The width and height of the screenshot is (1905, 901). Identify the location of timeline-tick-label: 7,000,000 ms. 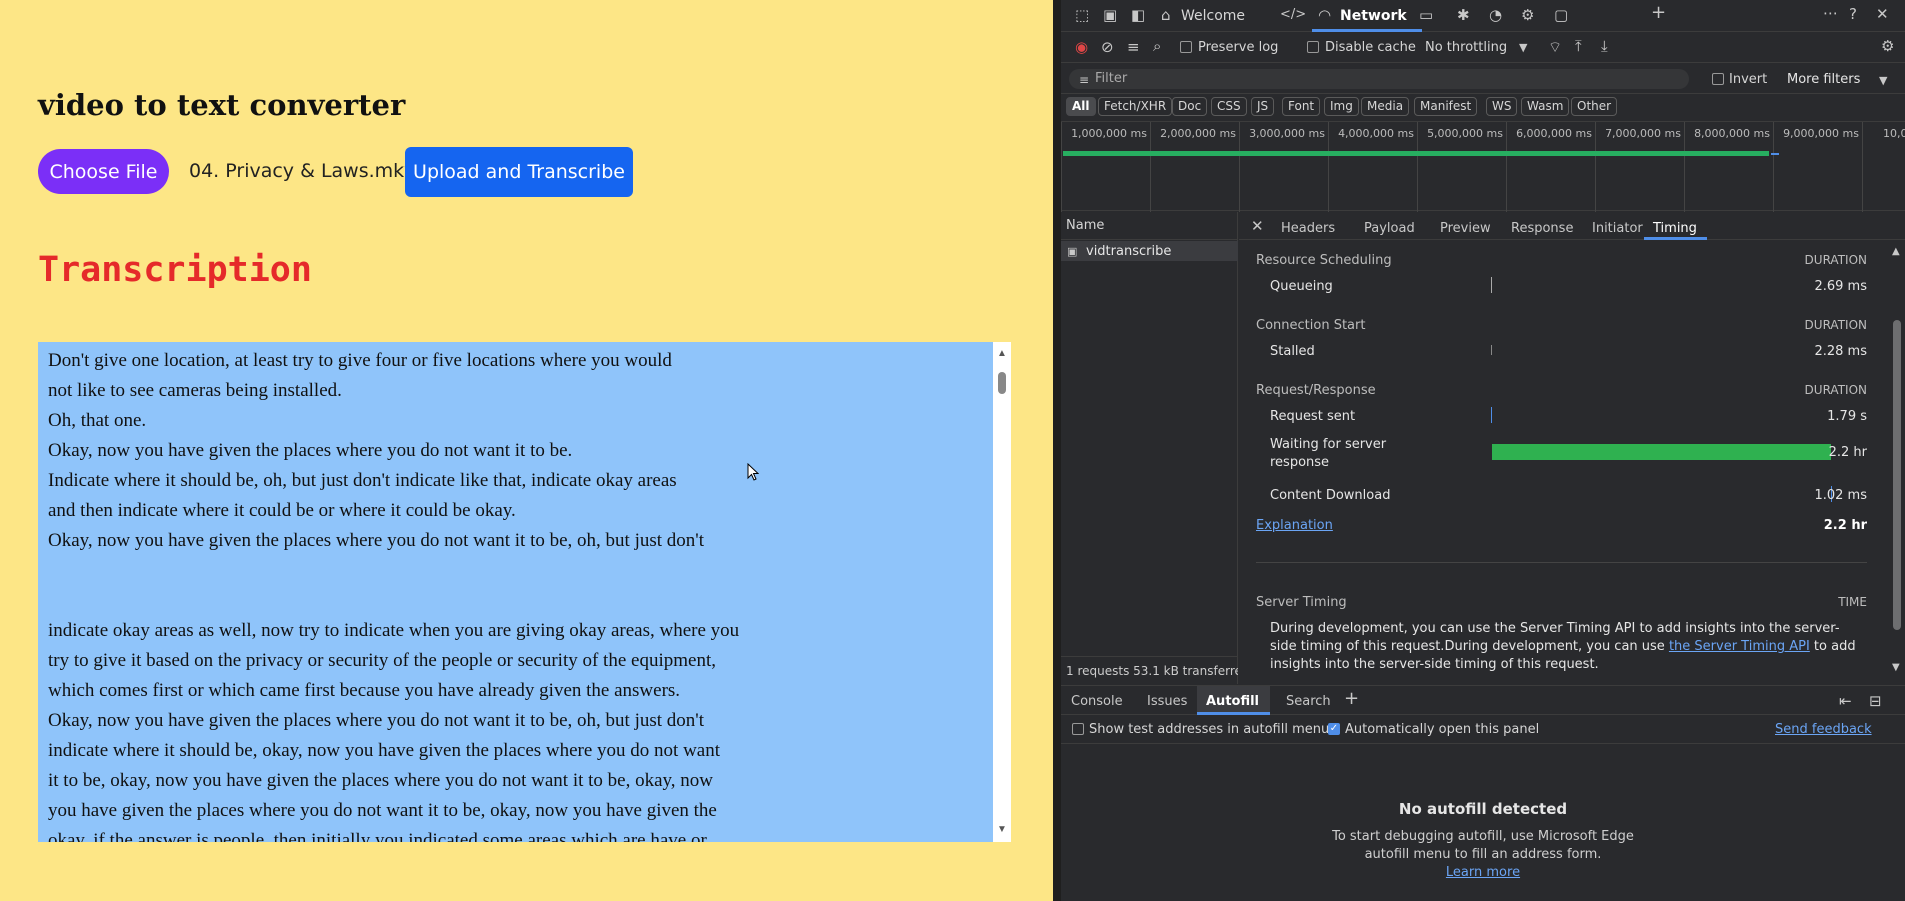
(1643, 133).